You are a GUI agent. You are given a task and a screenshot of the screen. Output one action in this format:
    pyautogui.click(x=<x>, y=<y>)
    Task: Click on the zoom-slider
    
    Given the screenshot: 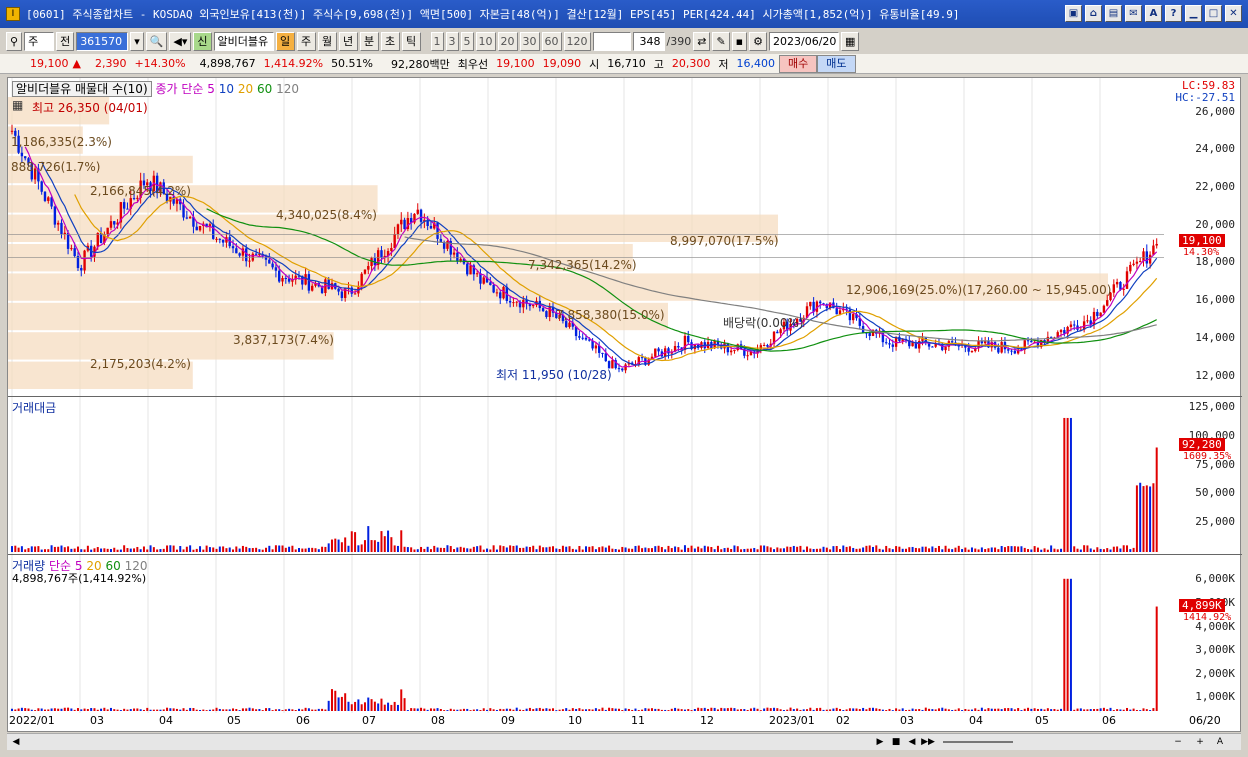 What is the action you would take?
    pyautogui.click(x=978, y=742)
    